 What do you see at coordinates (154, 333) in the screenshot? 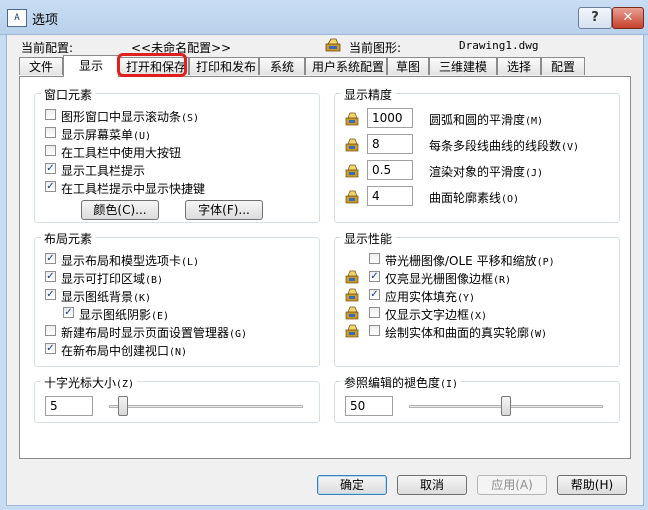
I see `checkbox-label: 新建布局时显示页面设置管理器(G)` at bounding box center [154, 333].